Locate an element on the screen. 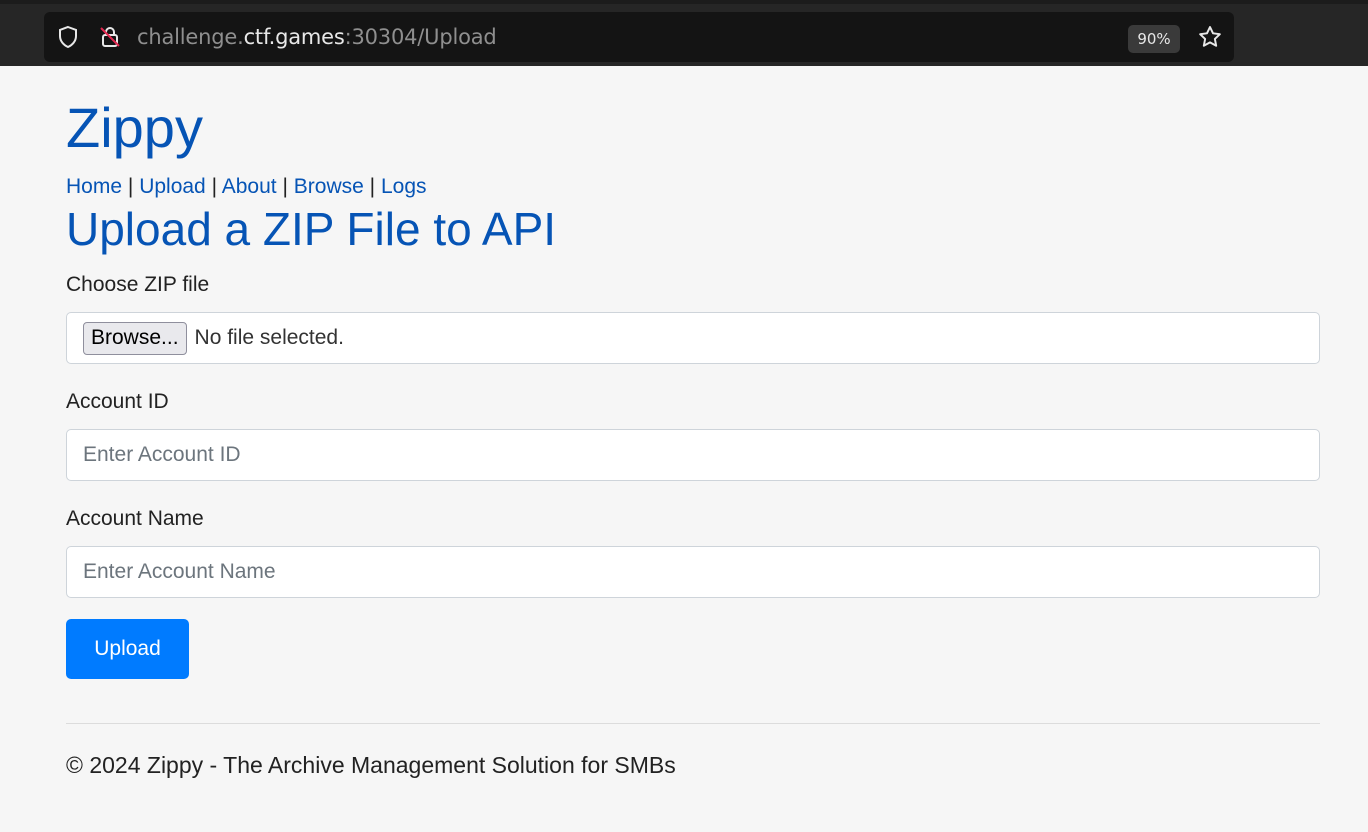  url-path: :30304/Upload is located at coordinates (420, 37).